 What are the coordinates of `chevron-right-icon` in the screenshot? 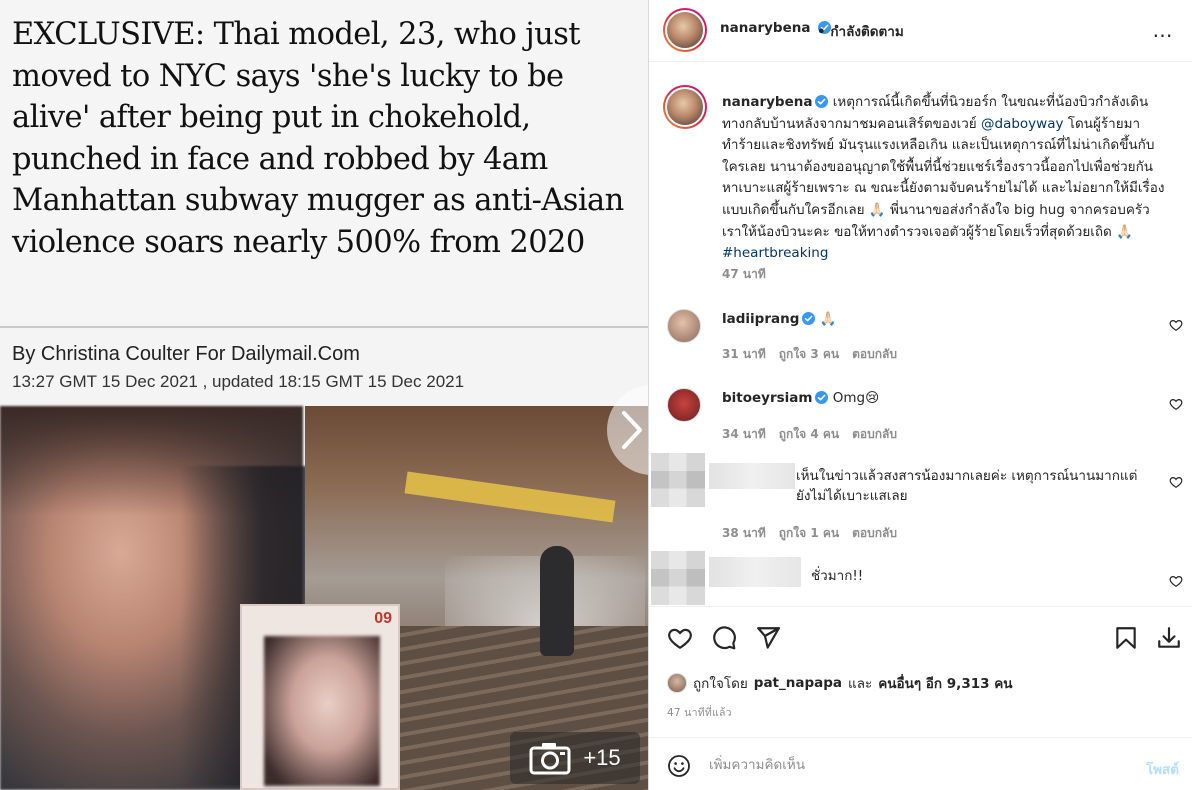 It's located at (632, 430).